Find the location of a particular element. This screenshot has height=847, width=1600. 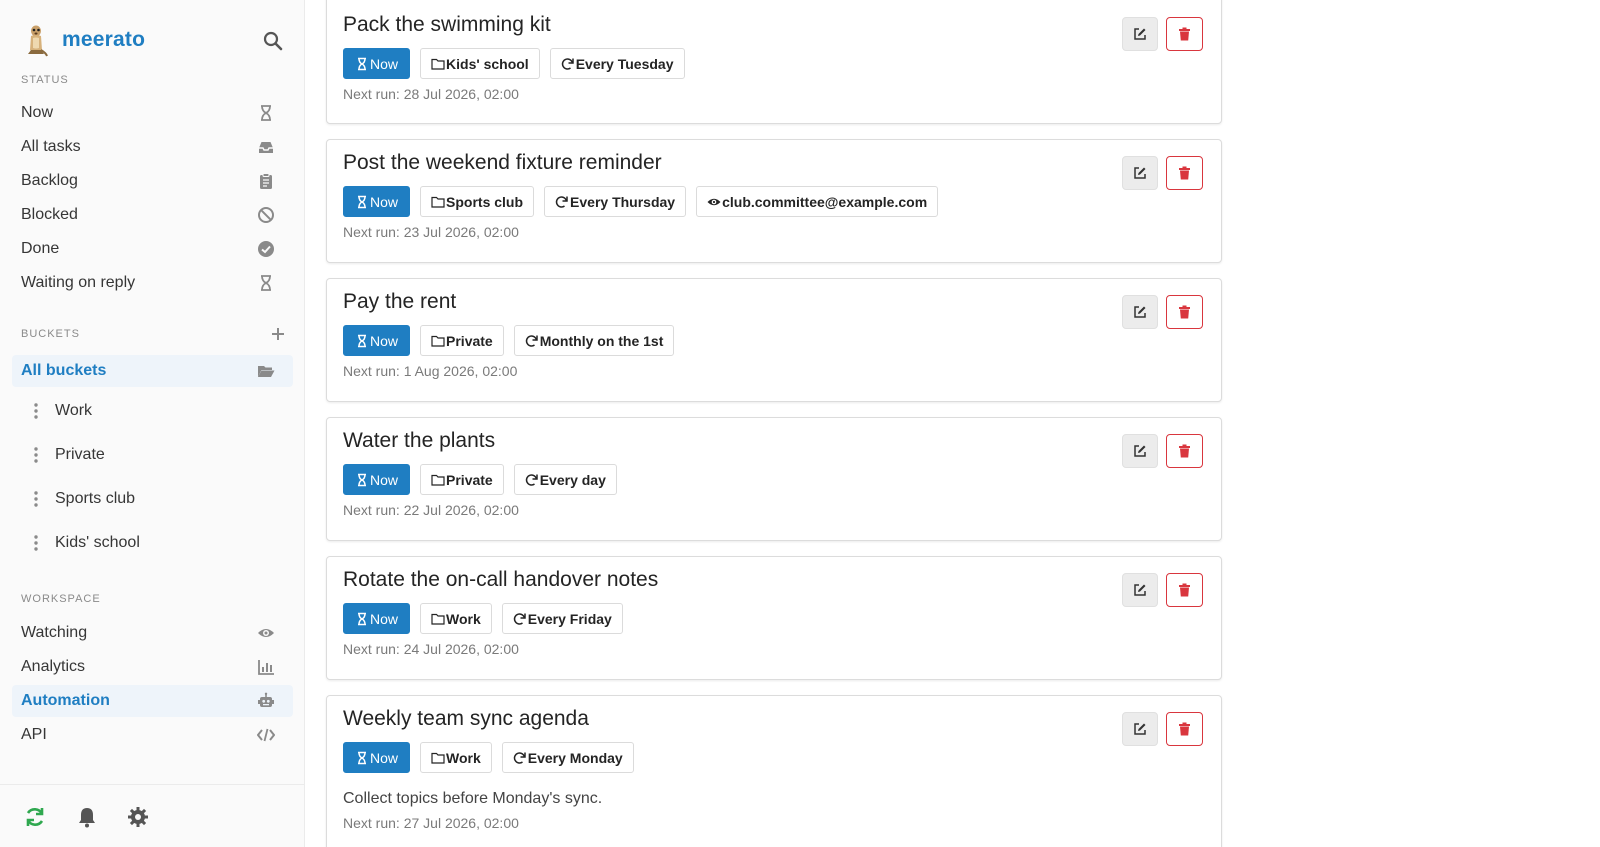

task-title: Pay the rent is located at coordinates (400, 301).